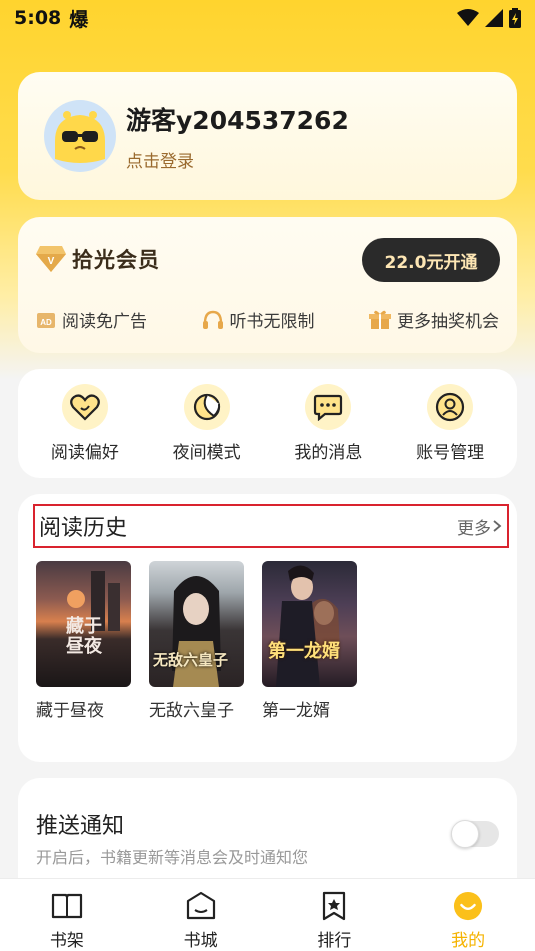 The image size is (535, 951). Describe the element at coordinates (474, 528) in the screenshot. I see `more-label: 更多` at that location.